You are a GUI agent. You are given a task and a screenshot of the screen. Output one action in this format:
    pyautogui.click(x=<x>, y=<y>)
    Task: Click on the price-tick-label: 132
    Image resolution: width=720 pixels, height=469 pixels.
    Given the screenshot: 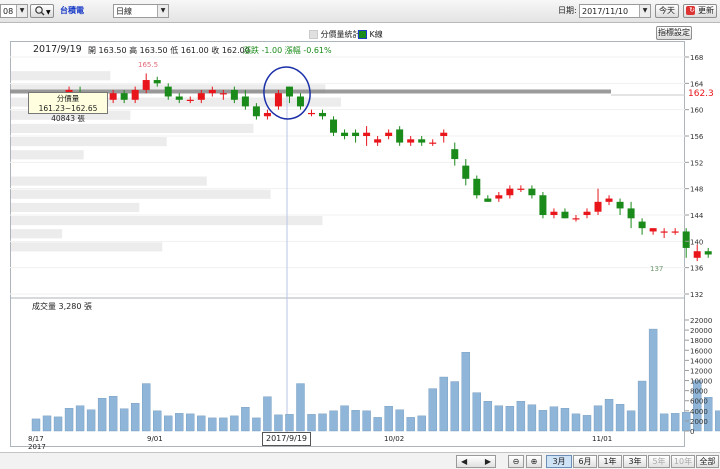 What is the action you would take?
    pyautogui.click(x=696, y=295)
    